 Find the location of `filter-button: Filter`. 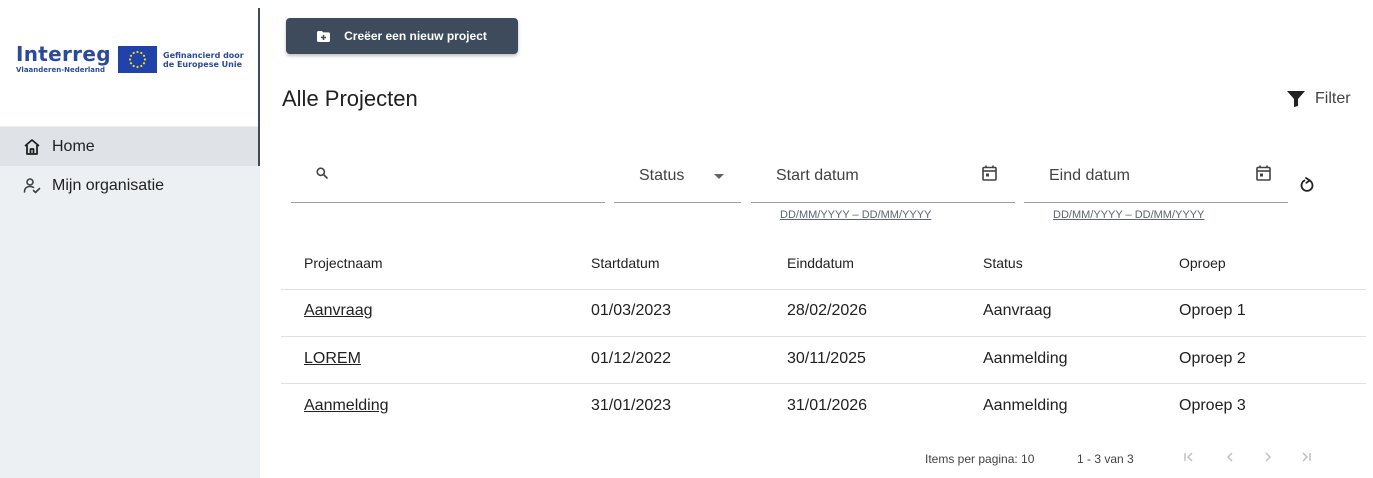

filter-button: Filter is located at coordinates (1319, 99).